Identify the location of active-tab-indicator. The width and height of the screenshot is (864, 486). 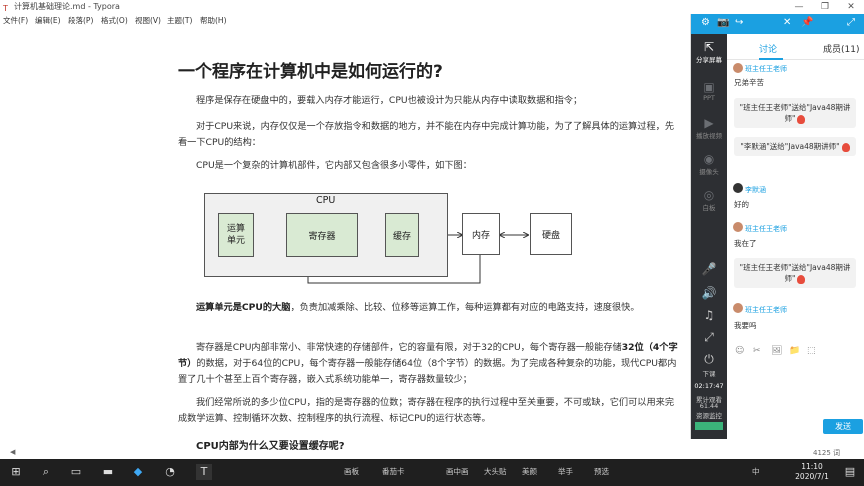
(771, 59).